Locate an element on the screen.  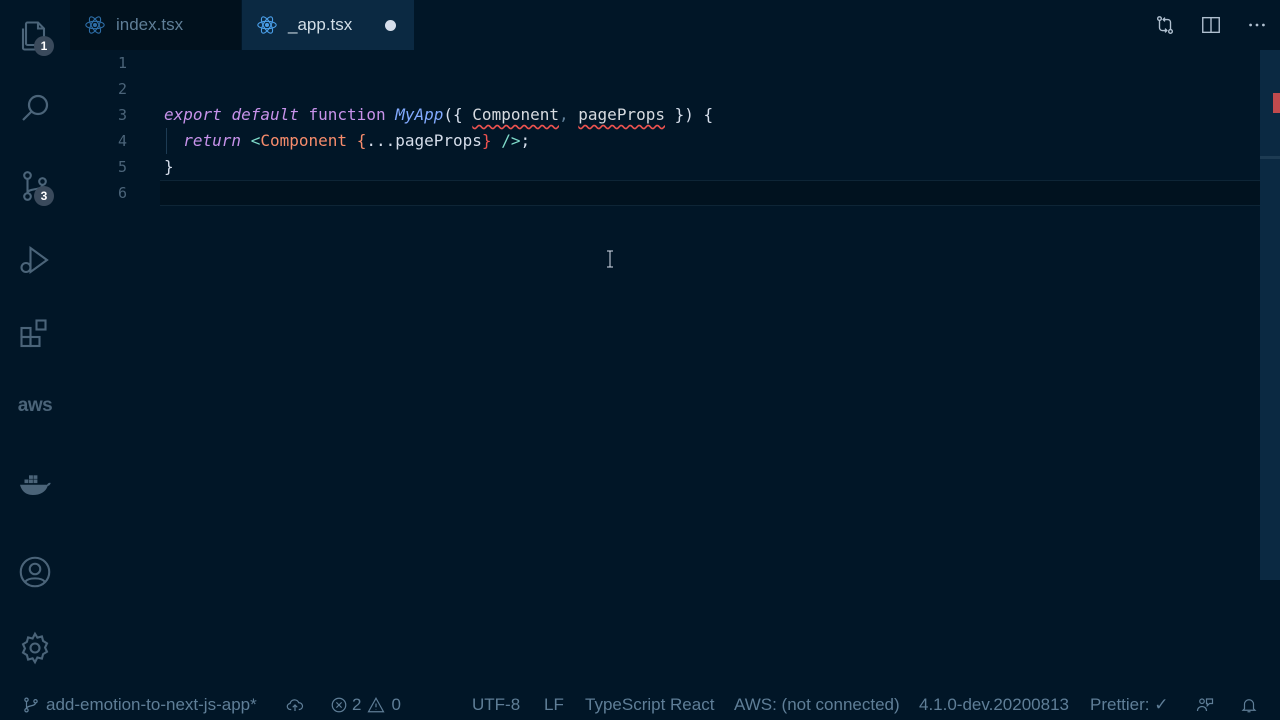
punctuation: }) { is located at coordinates (689, 114).